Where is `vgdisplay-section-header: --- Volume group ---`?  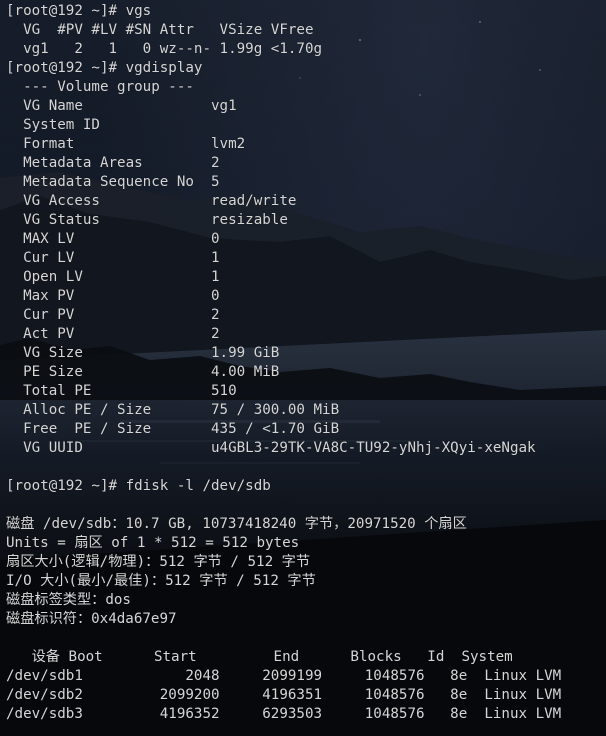
vgdisplay-section-header: --- Volume group --- is located at coordinates (100, 87).